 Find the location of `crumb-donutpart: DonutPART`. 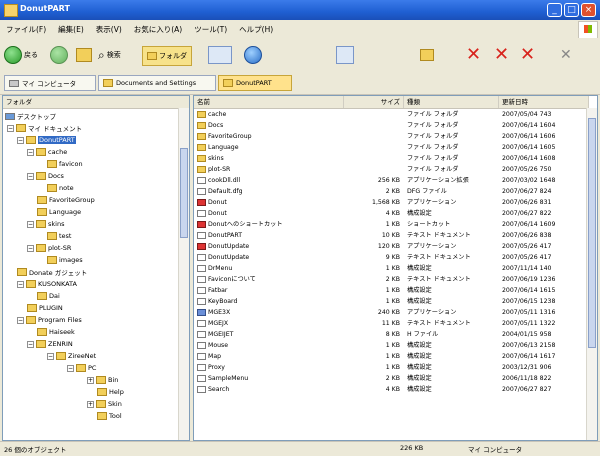

crumb-donutpart: DonutPART is located at coordinates (255, 83).